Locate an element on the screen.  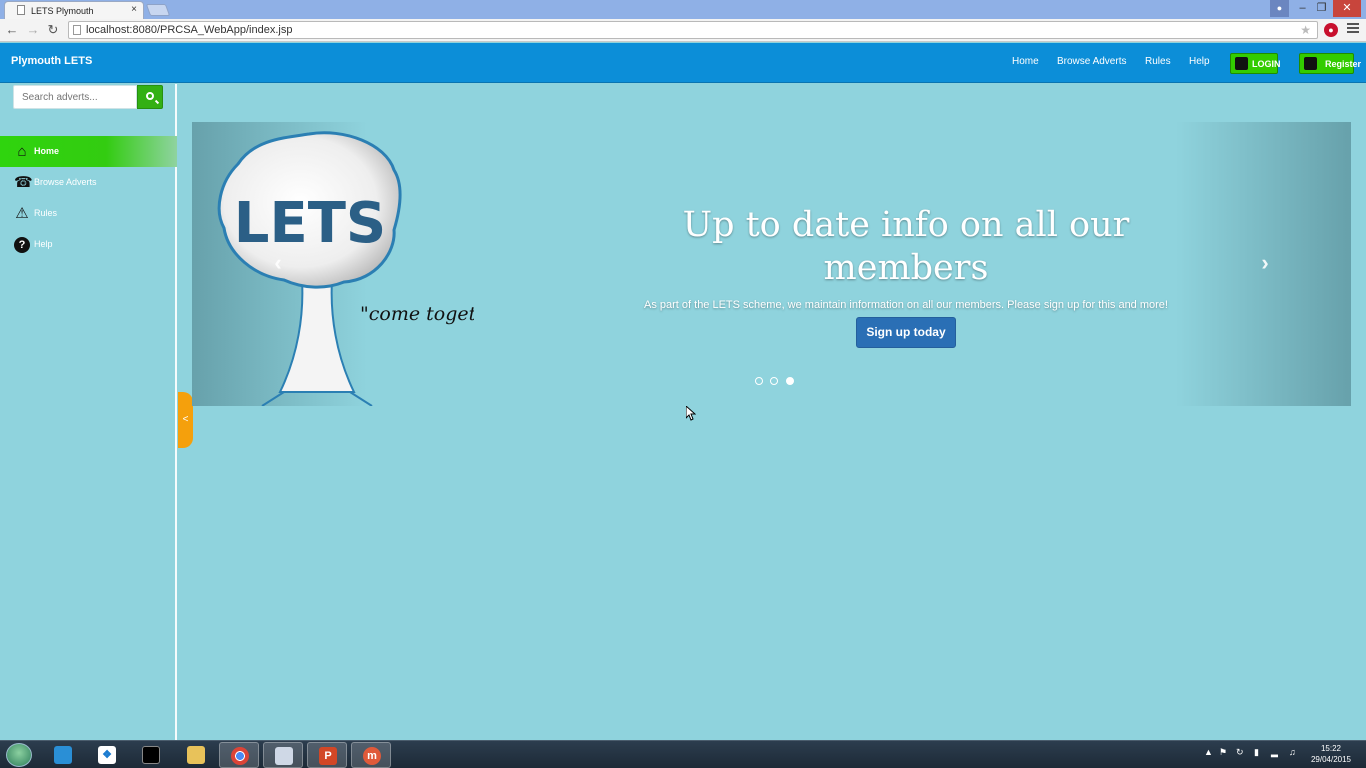
cmd-icon is located at coordinates (151, 755).